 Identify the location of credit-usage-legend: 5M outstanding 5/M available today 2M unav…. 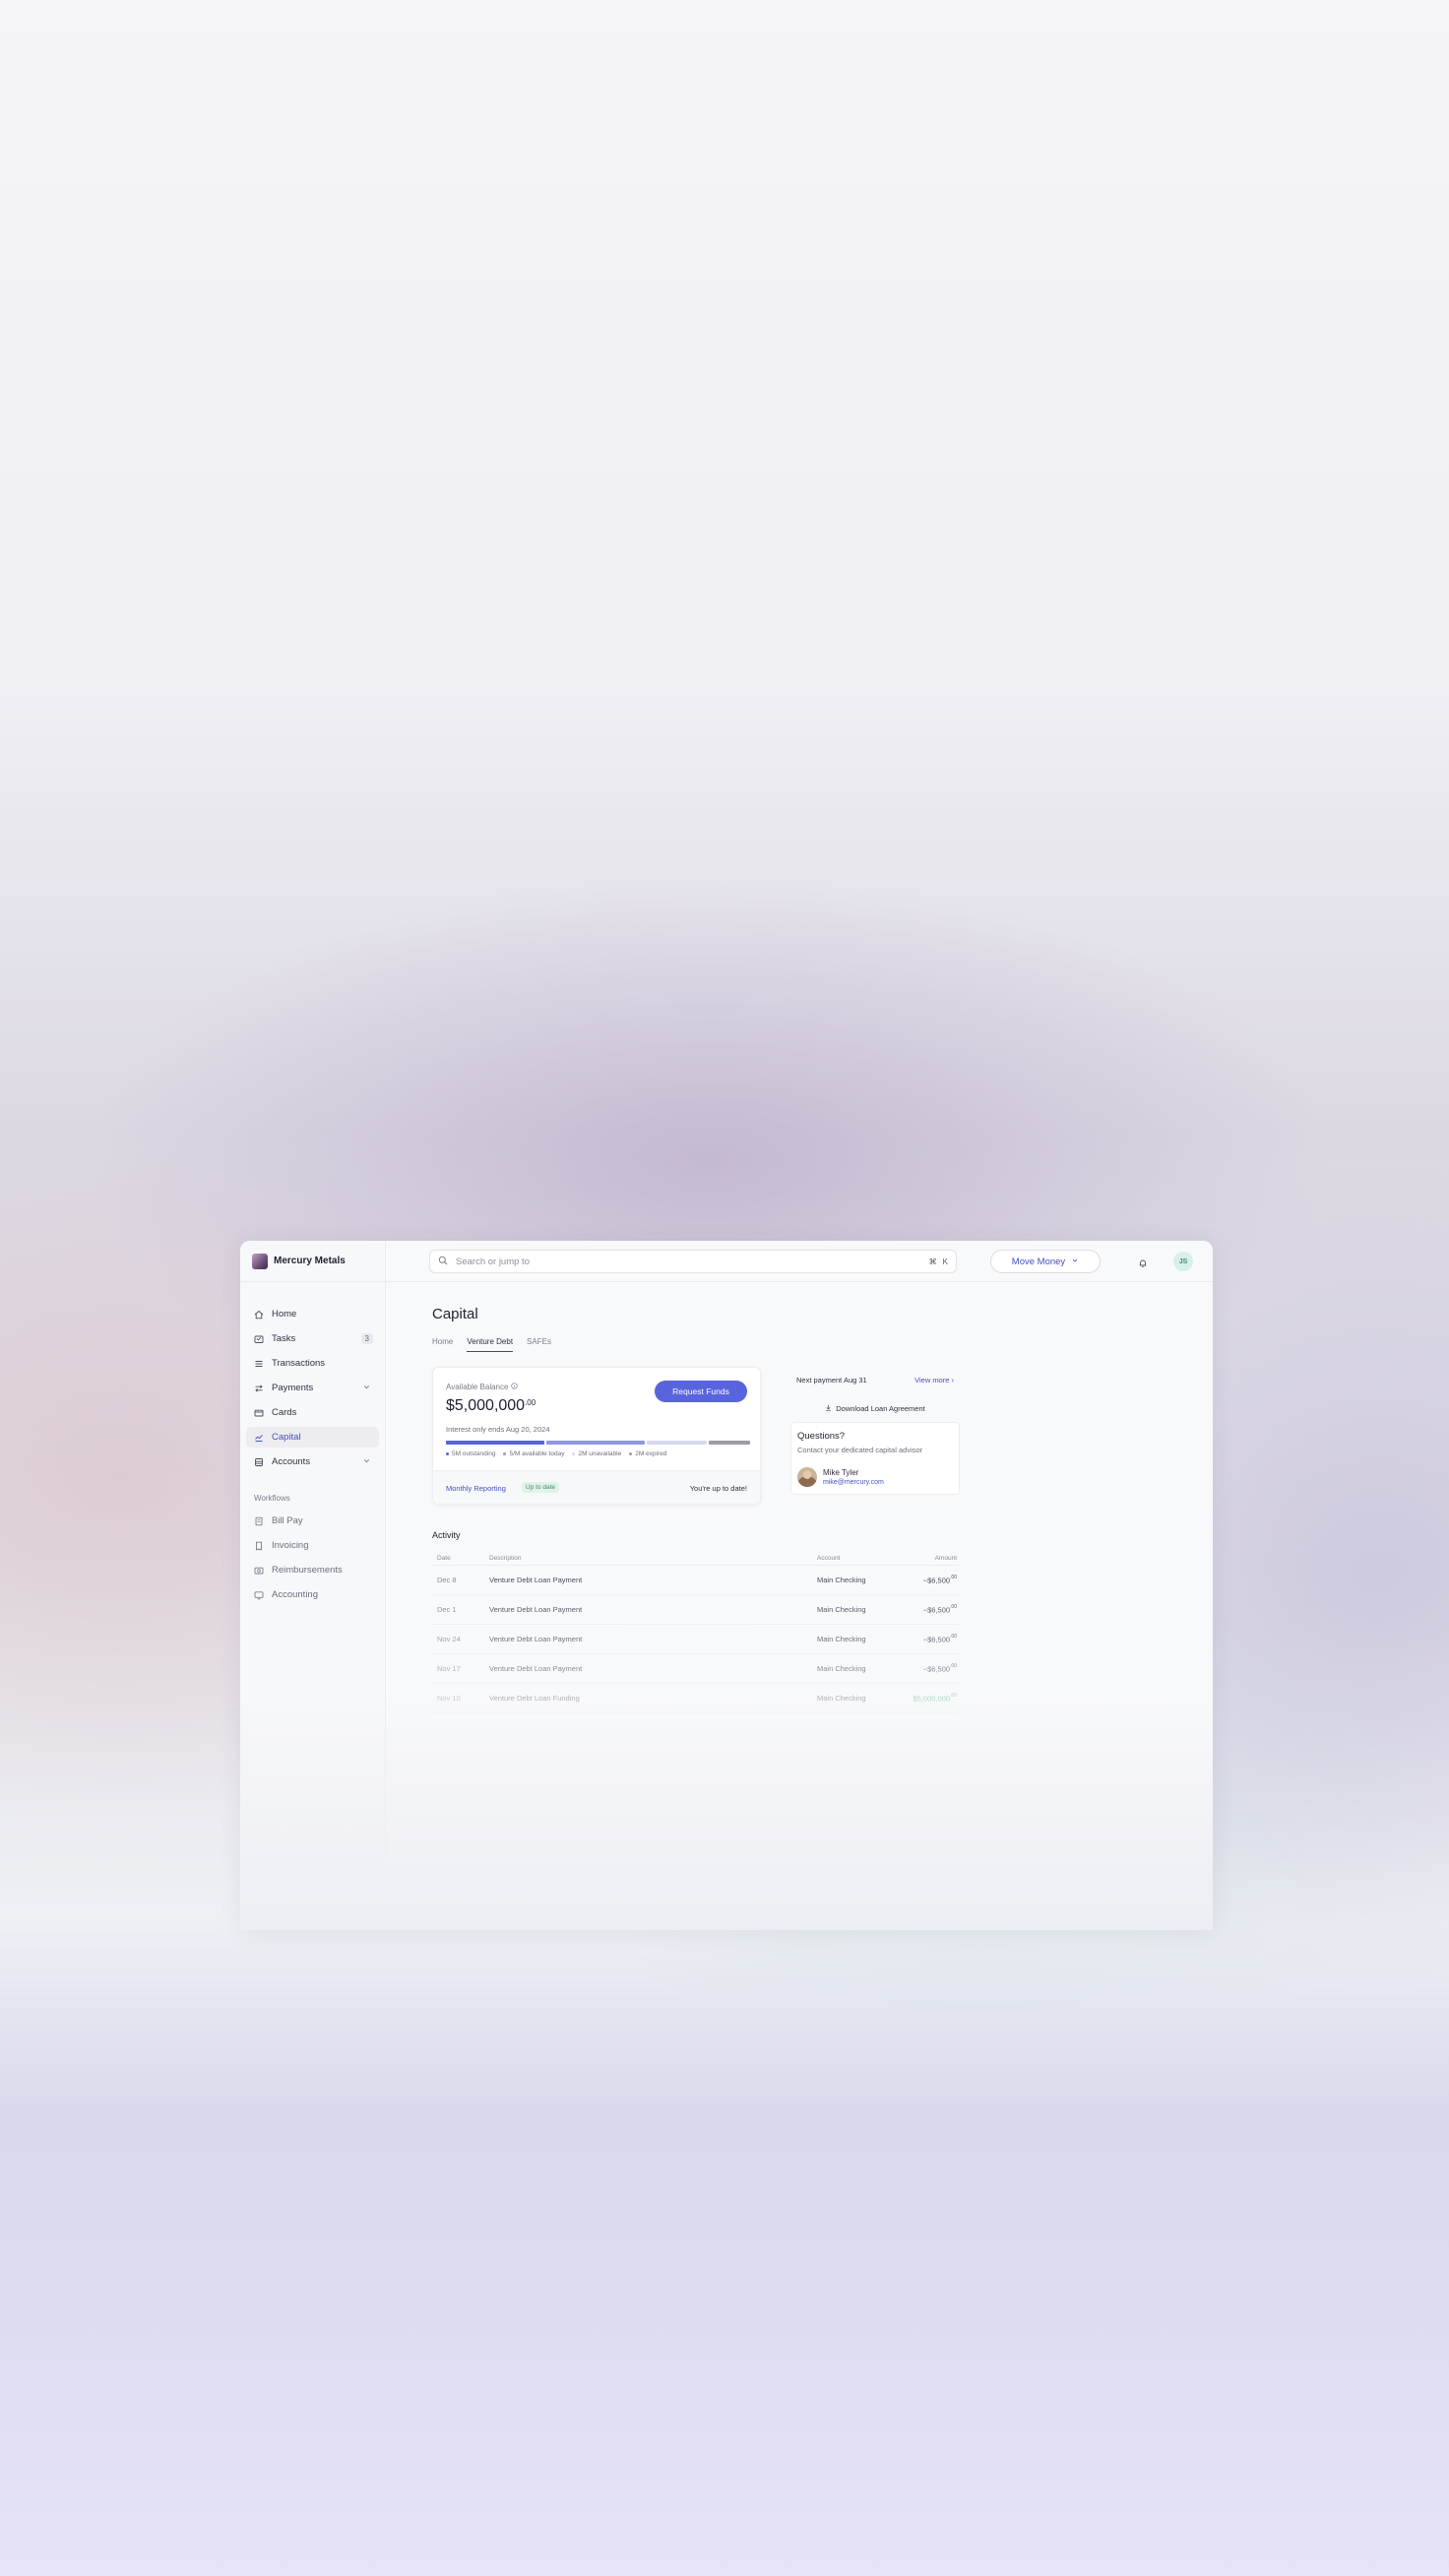
(556, 1453).